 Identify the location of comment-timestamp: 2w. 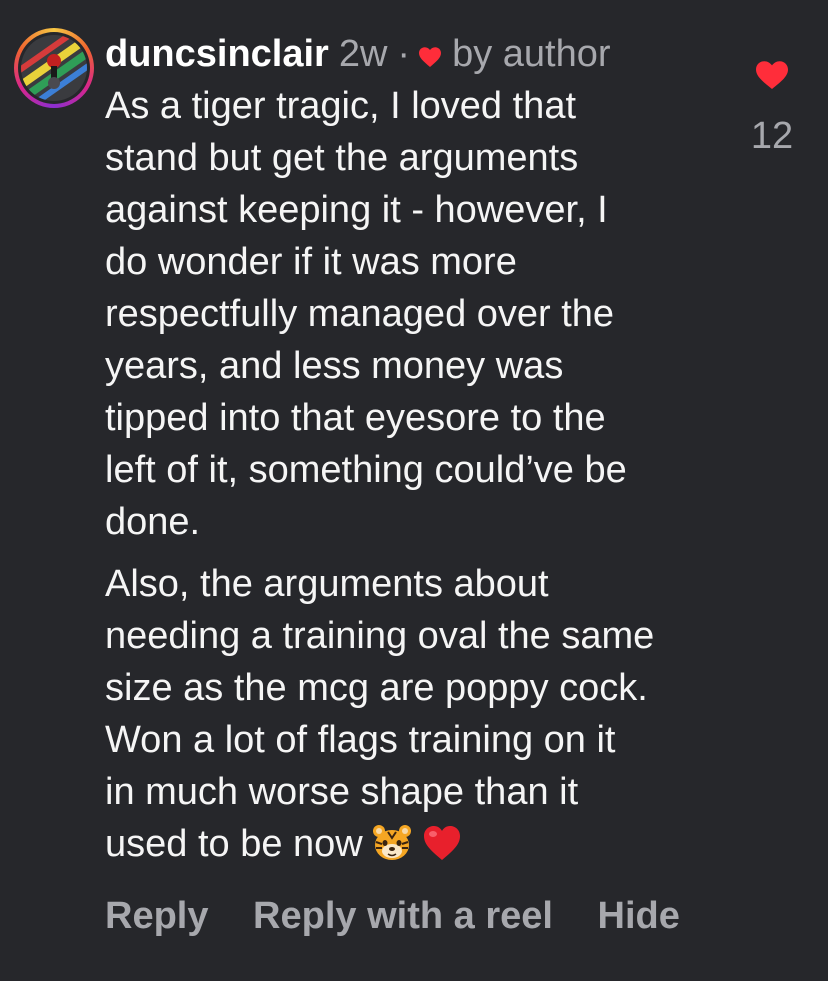
(363, 54).